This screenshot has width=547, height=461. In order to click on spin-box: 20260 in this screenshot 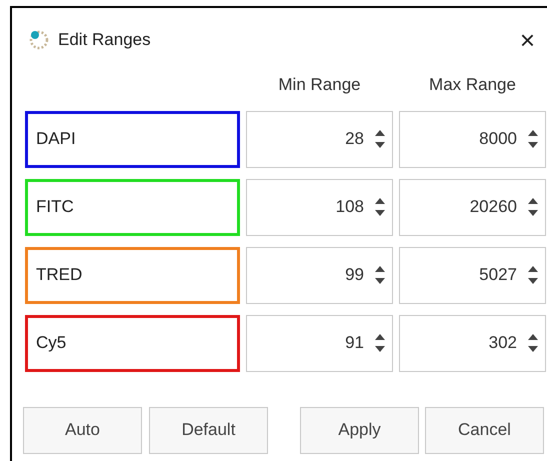, I will do `click(472, 207)`.